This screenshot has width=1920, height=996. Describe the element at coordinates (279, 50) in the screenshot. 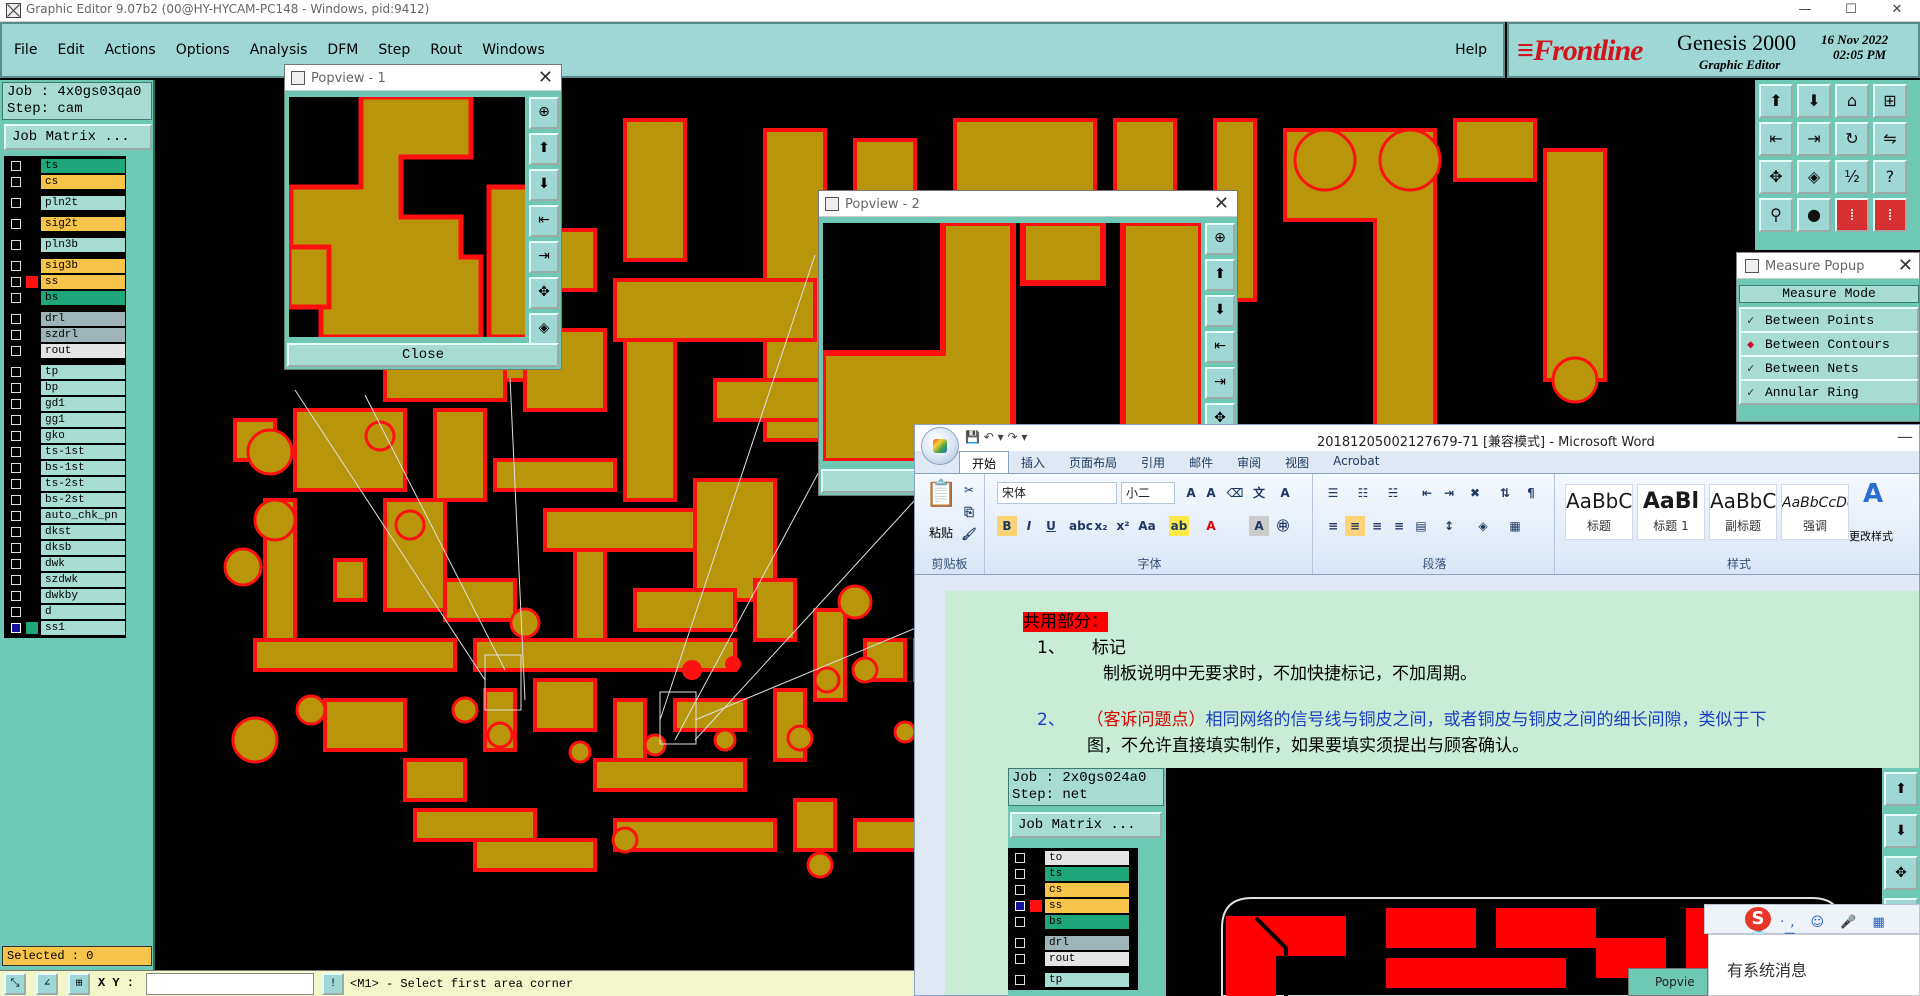

I see `menu-analysis: Analysis` at that location.